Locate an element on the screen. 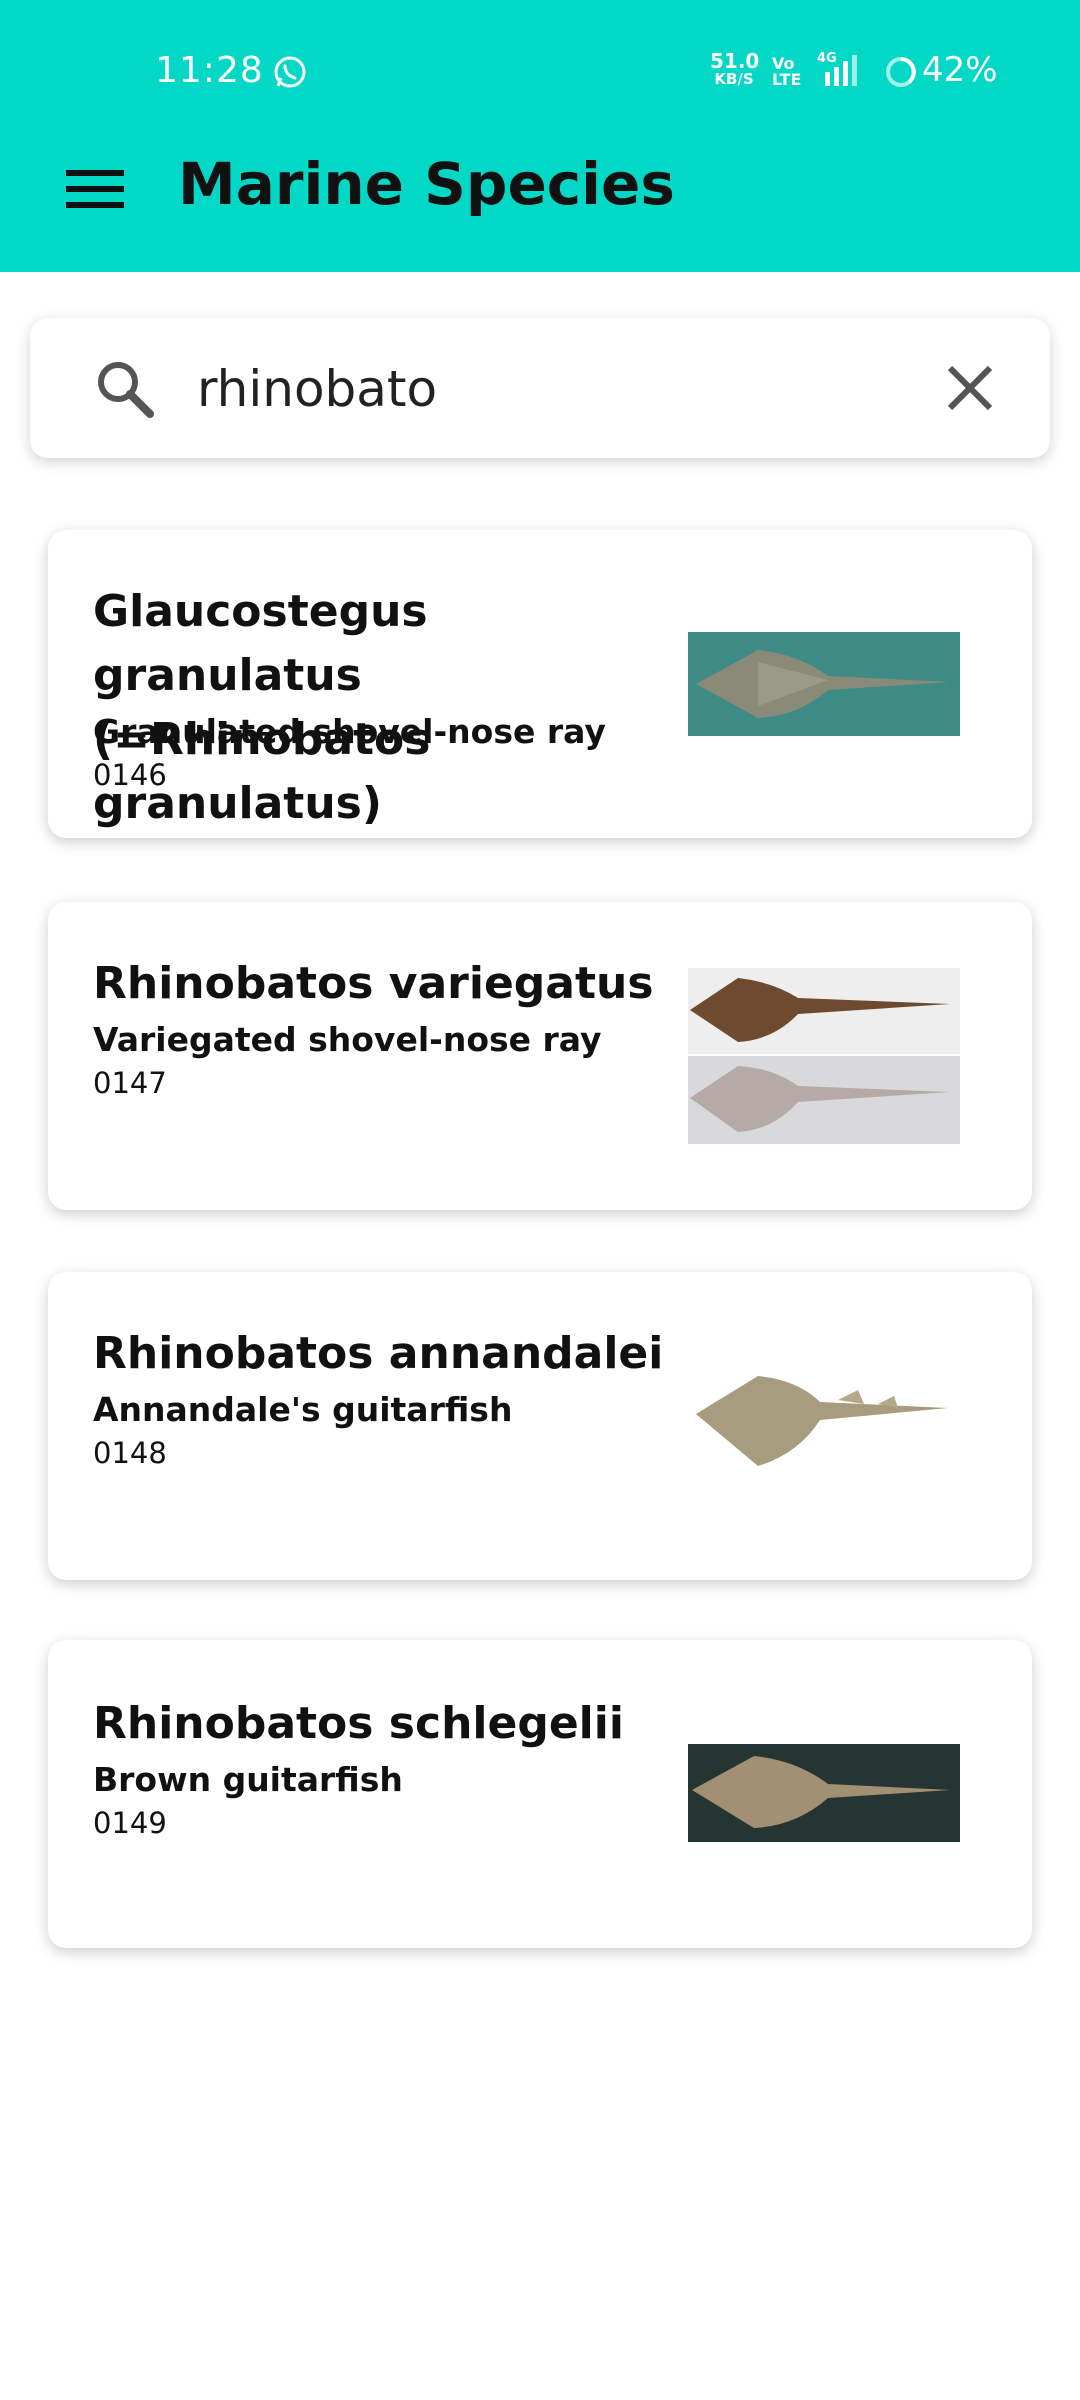  scientific-name: Rhinobatos schlegelii is located at coordinates (358, 1723).